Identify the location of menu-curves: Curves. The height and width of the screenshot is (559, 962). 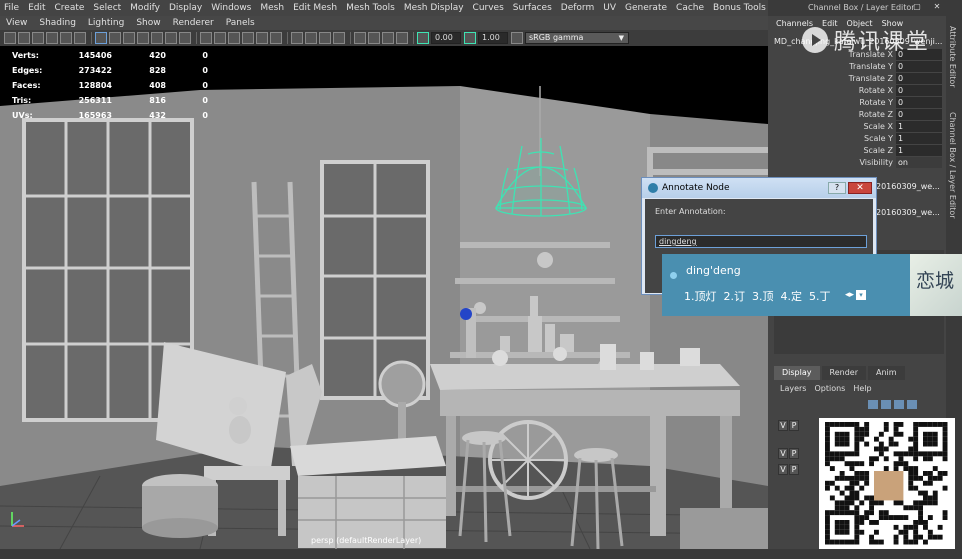
(488, 8).